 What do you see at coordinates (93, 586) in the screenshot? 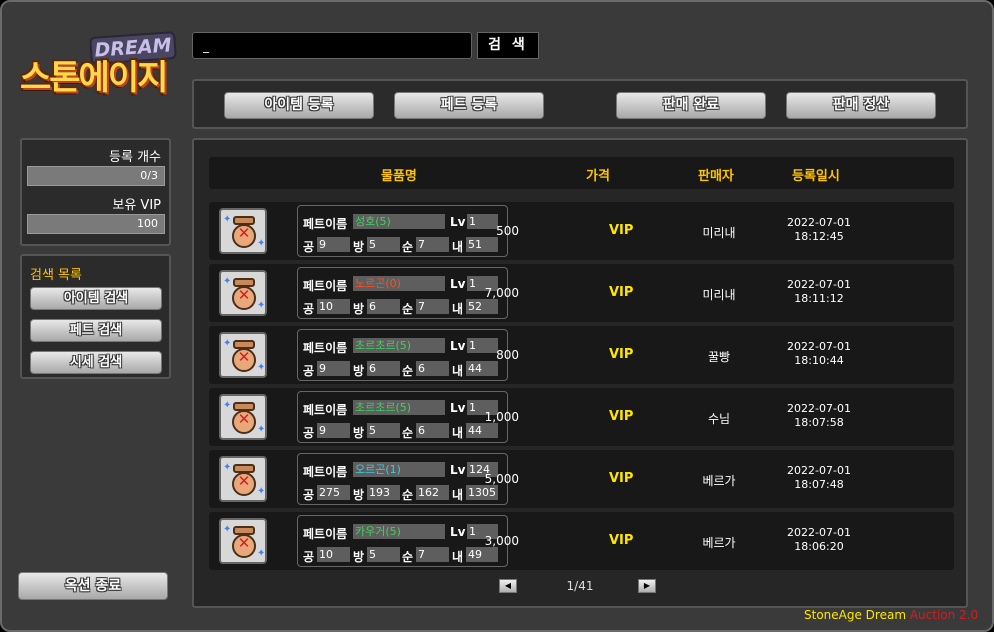
I see `exit-auction-button: 옥션 종료` at bounding box center [93, 586].